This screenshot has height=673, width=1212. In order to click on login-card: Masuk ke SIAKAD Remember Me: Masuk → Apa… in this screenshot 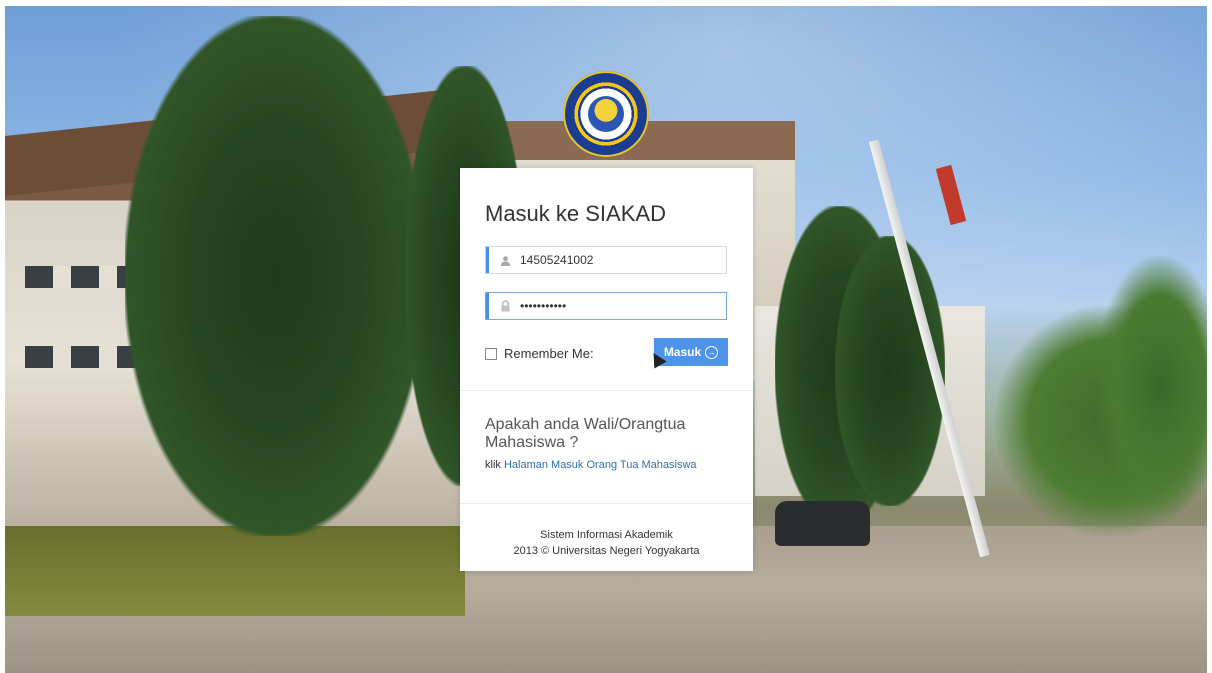, I will do `click(606, 369)`.